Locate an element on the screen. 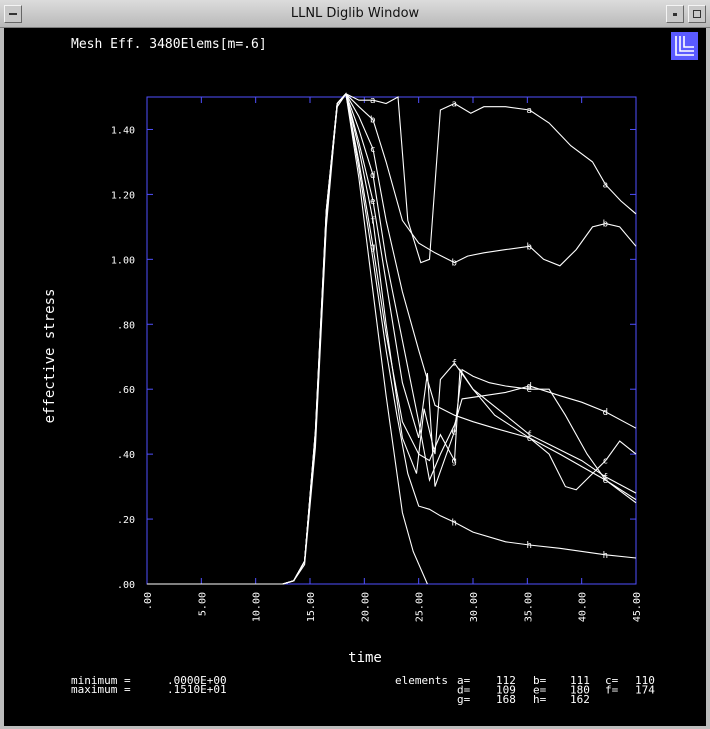  x-tick-label: 5.00 is located at coordinates (202, 604).